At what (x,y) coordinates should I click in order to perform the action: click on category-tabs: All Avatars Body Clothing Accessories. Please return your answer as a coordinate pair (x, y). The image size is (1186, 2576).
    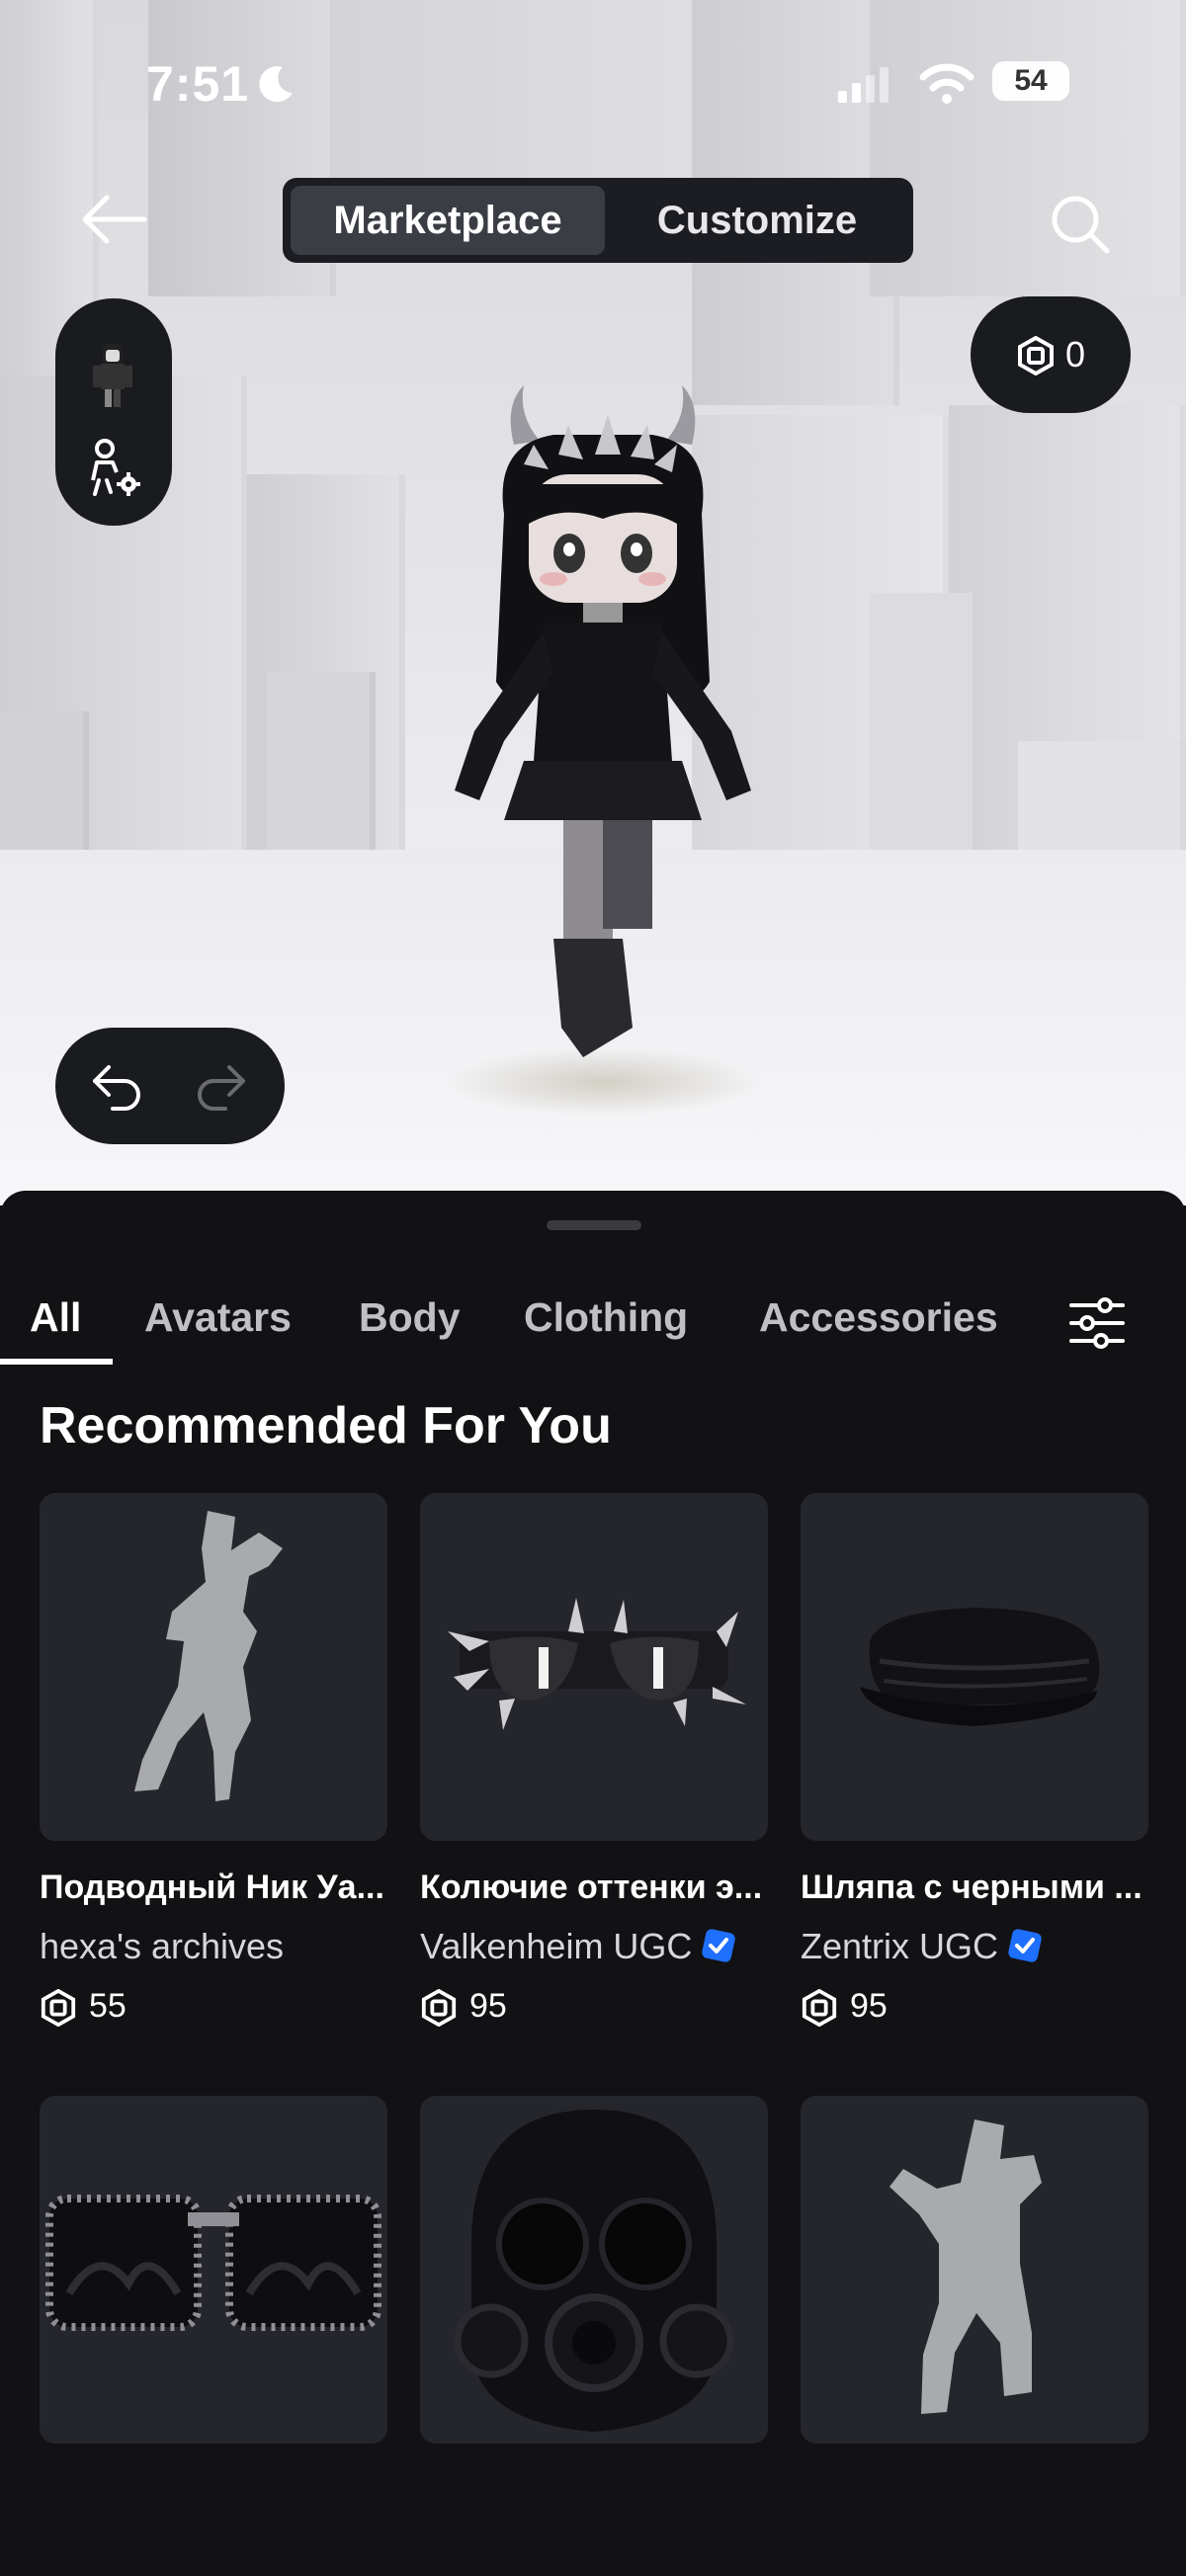
    Looking at the image, I should click on (593, 1324).